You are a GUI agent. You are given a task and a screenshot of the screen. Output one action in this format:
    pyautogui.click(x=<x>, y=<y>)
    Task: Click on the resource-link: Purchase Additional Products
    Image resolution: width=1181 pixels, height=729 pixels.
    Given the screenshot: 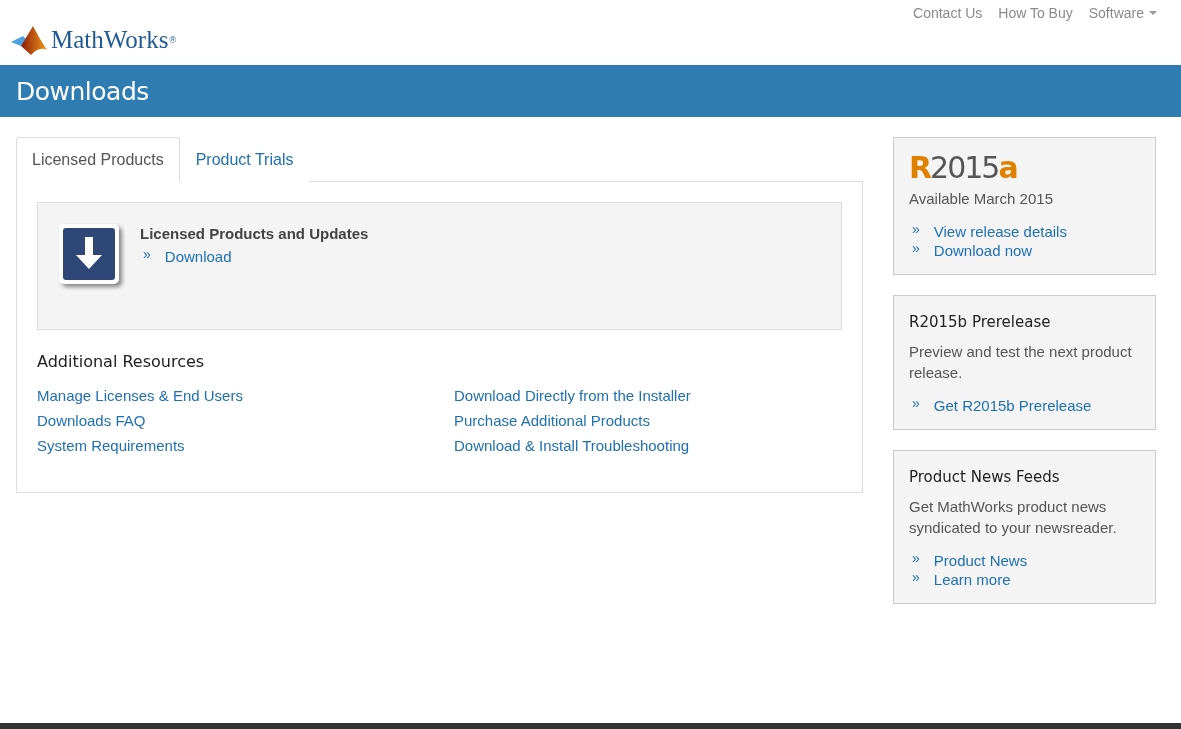 What is the action you would take?
    pyautogui.click(x=552, y=420)
    